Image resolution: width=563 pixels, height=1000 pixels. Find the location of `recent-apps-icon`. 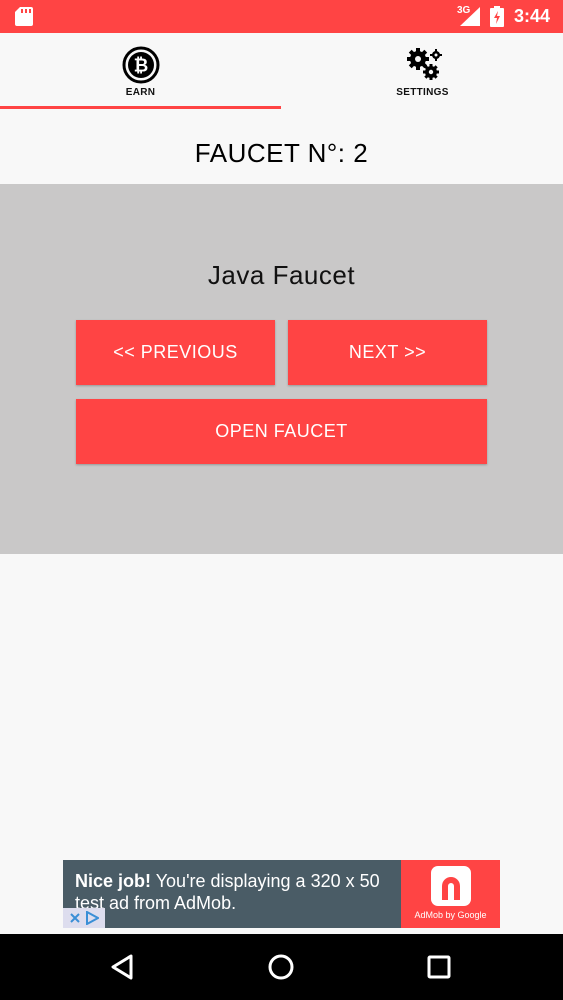

recent-apps-icon is located at coordinates (439, 967).